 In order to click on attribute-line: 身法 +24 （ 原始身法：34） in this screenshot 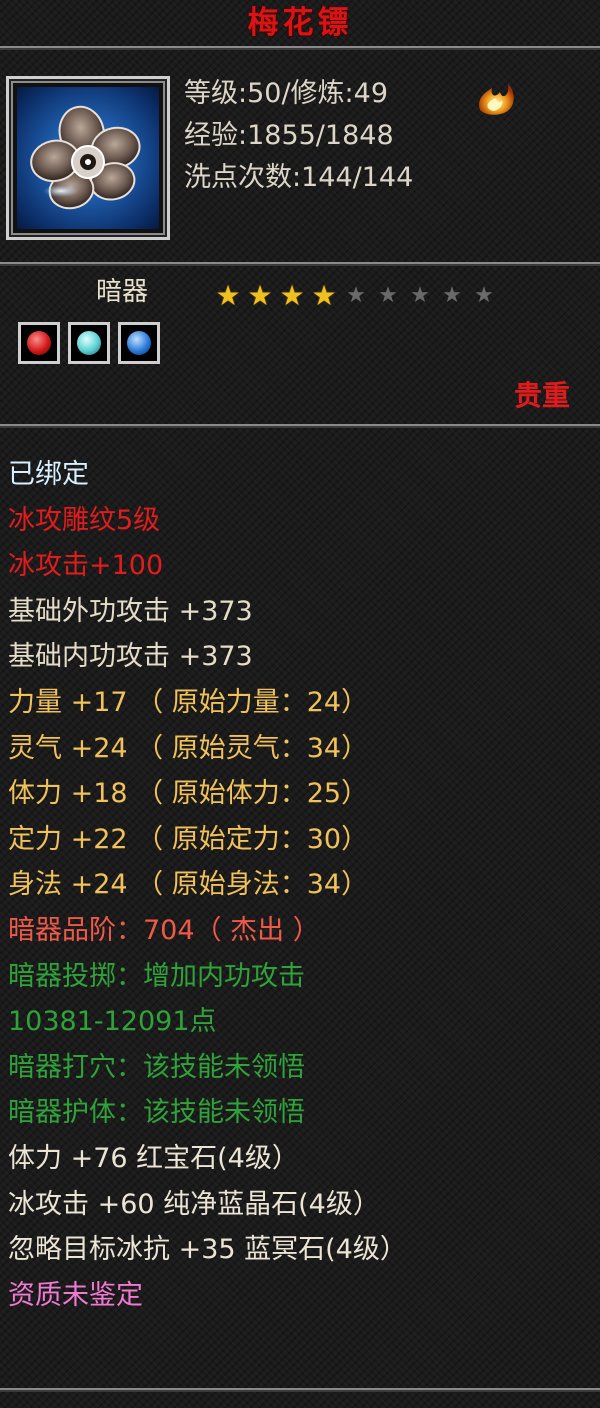, I will do `click(188, 885)`.